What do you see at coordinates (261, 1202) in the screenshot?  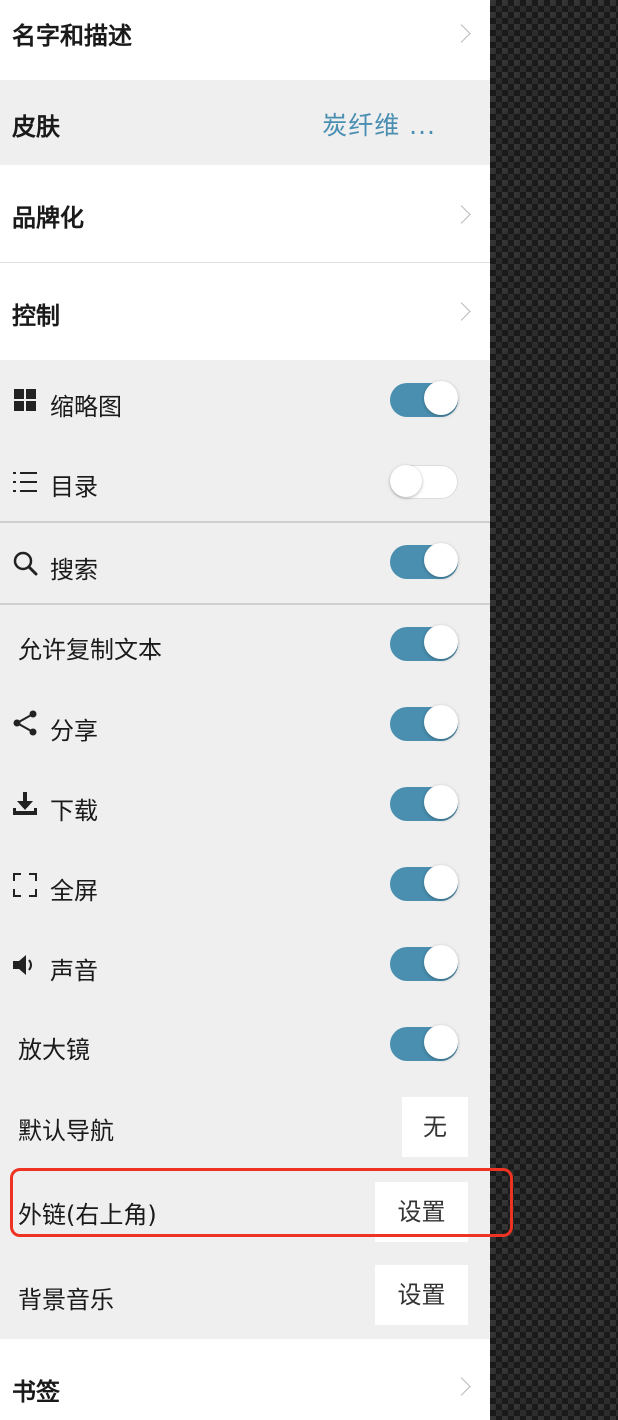 I see `highlight-box` at bounding box center [261, 1202].